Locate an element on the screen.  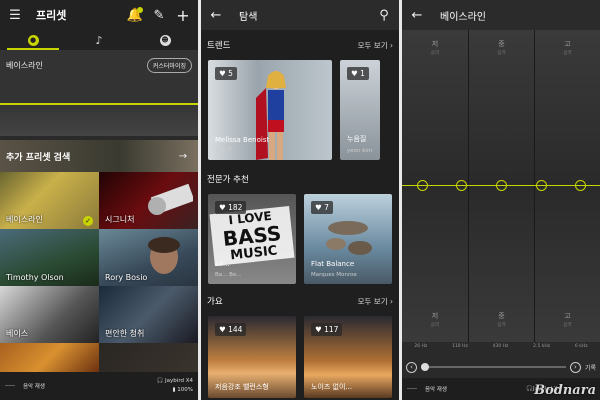
slider-knob is located at coordinates (425, 367).